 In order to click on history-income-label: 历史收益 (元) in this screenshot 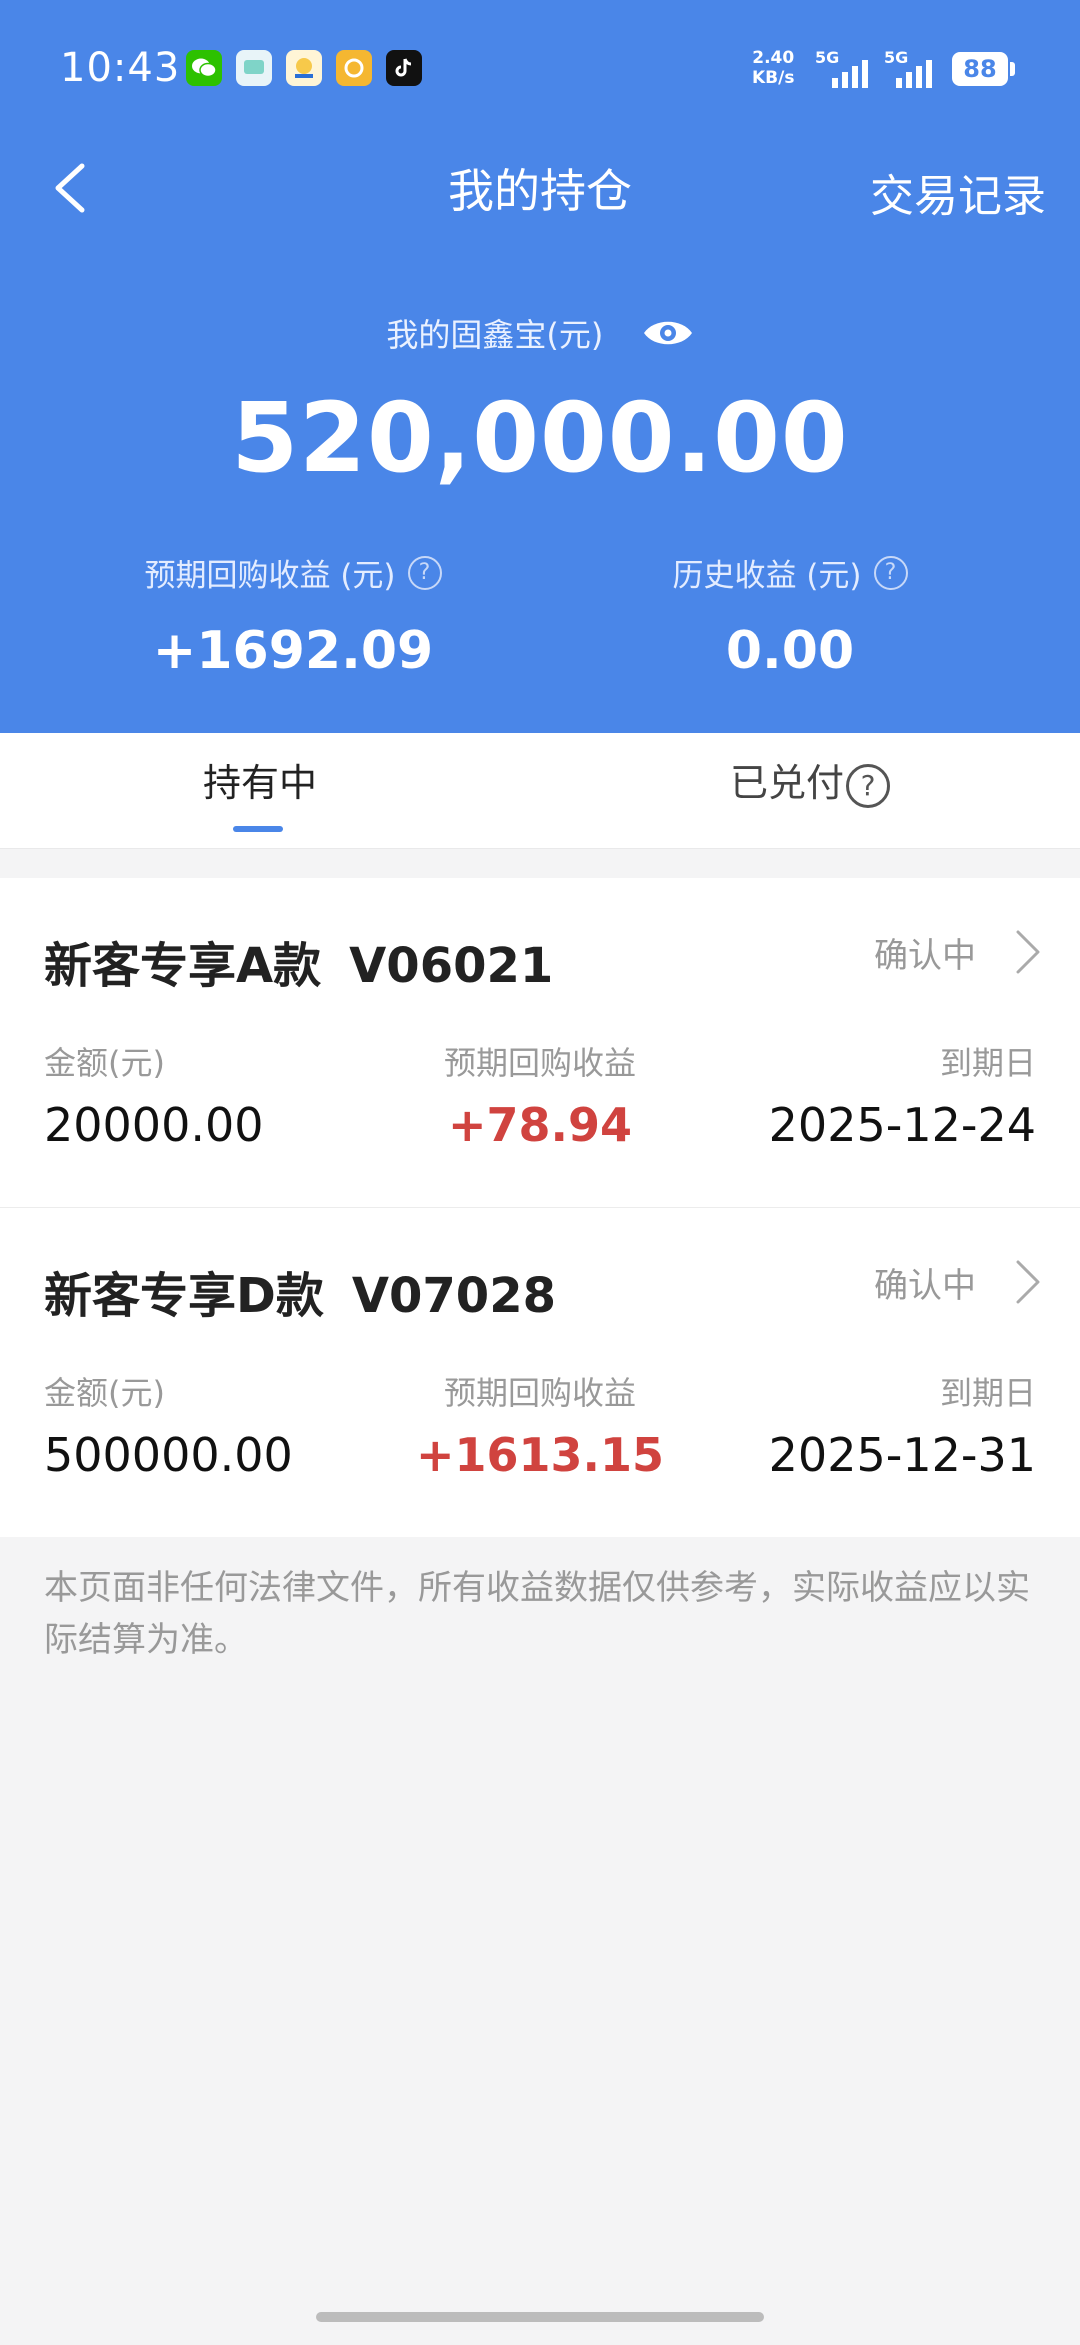, I will do `click(767, 576)`.